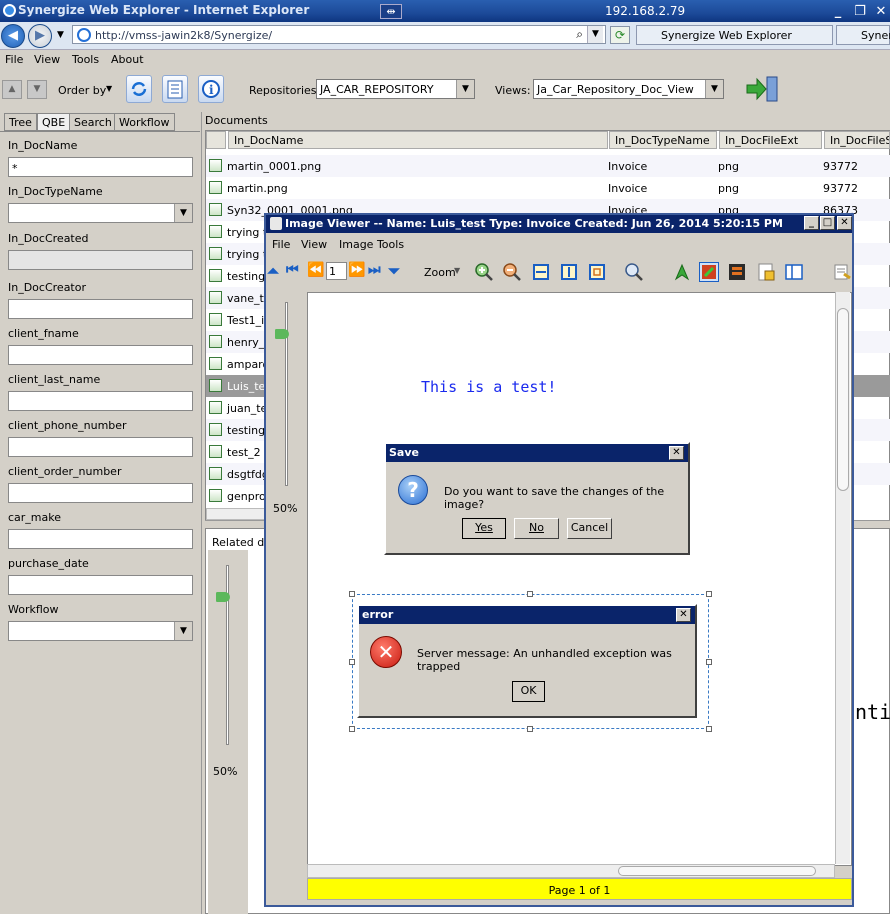 The height and width of the screenshot is (914, 890). What do you see at coordinates (175, 89) in the screenshot?
I see `list-view-icon` at bounding box center [175, 89].